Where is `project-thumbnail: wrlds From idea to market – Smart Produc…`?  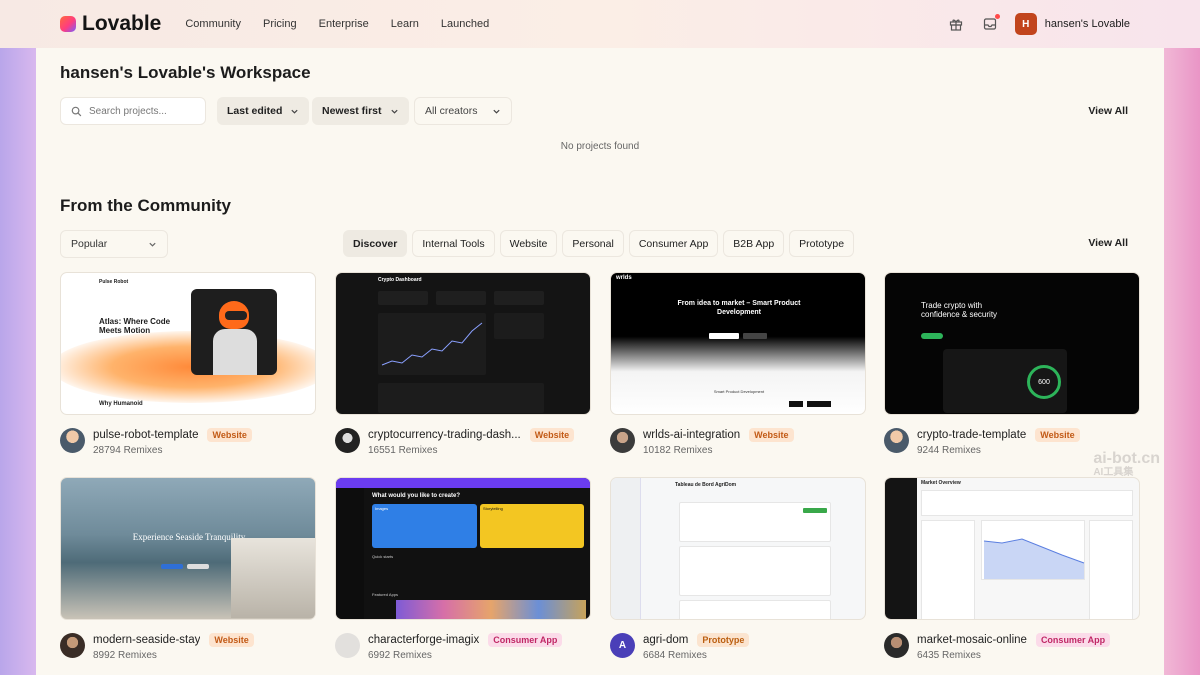 project-thumbnail: wrlds From idea to market – Smart Produc… is located at coordinates (738, 343).